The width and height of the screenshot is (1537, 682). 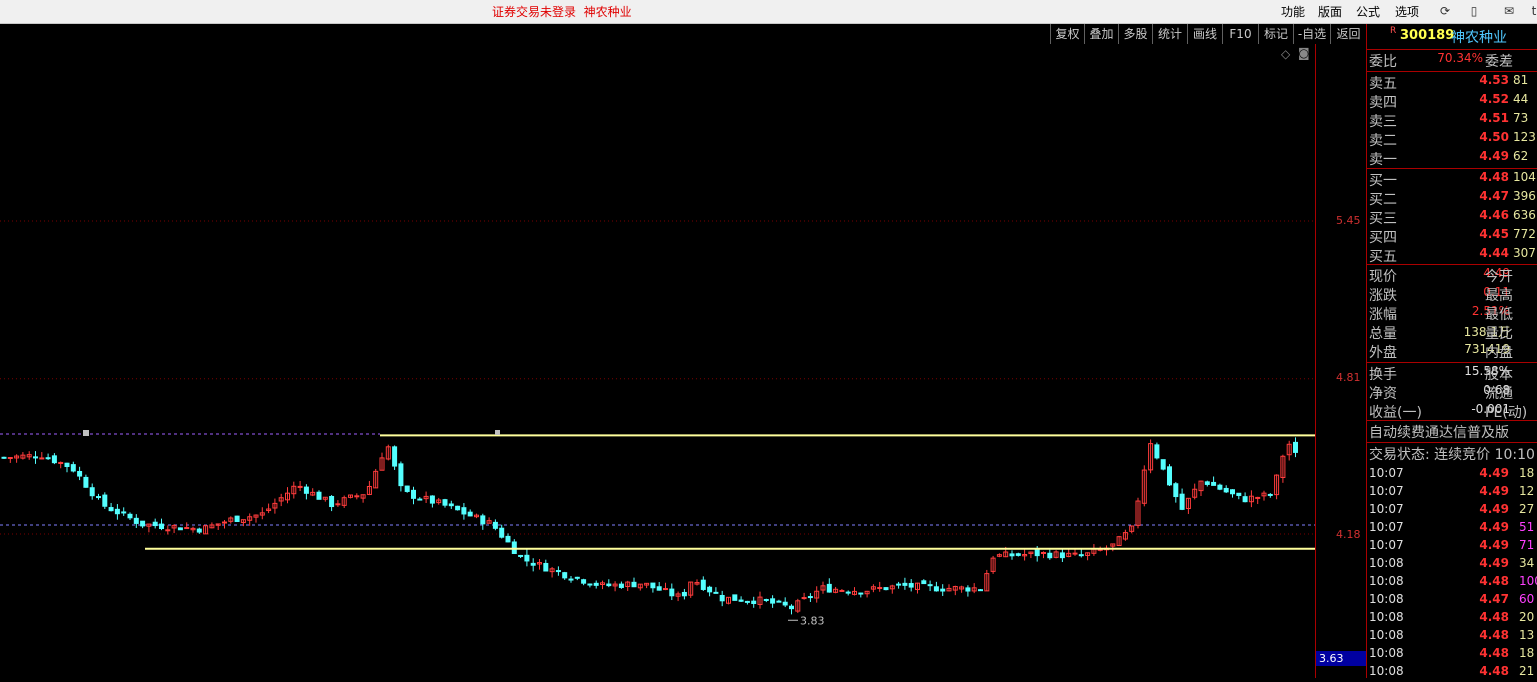 What do you see at coordinates (1532, 11) in the screenshot?
I see `t-icon: t` at bounding box center [1532, 11].